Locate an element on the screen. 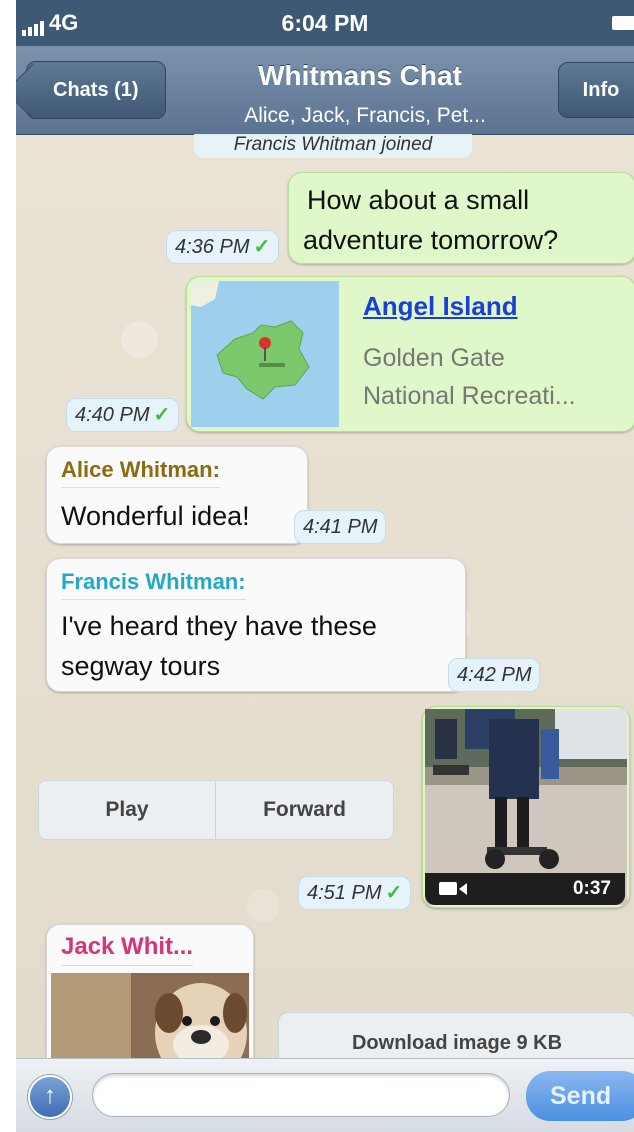 The image size is (634, 1132). video-message: 0:37 is located at coordinates (526, 807).